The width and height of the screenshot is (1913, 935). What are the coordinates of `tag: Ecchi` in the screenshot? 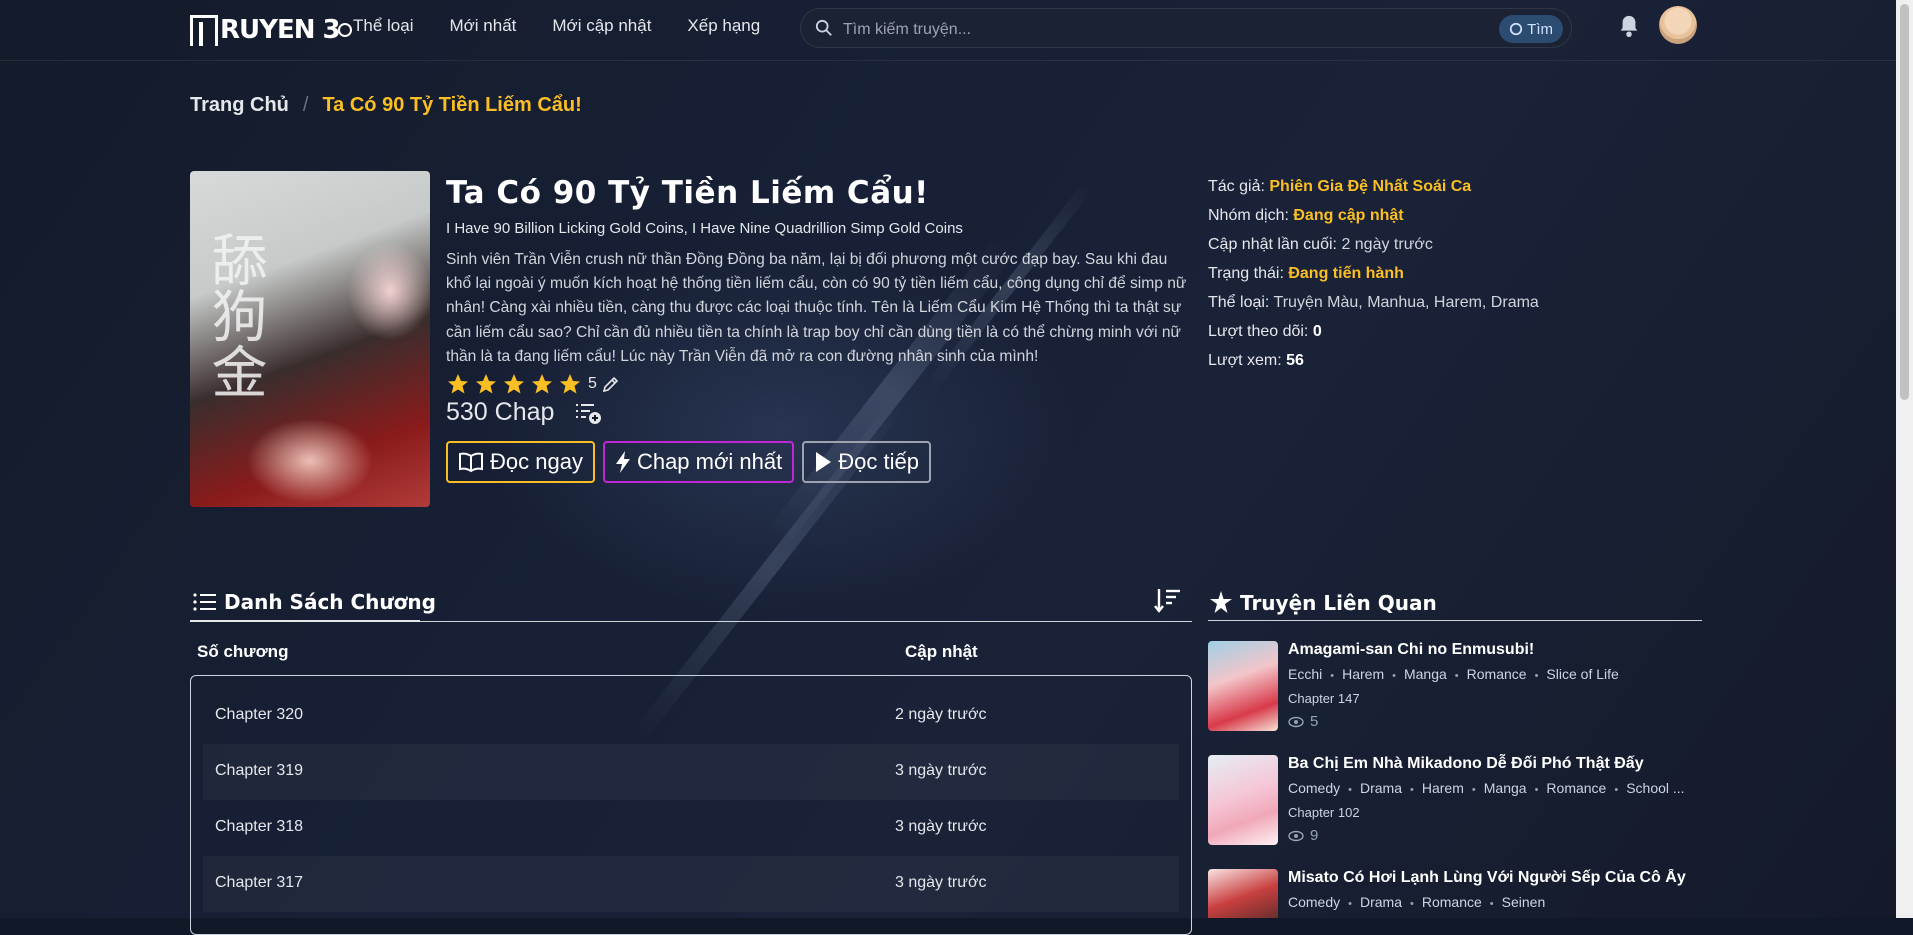 It's located at (1305, 674).